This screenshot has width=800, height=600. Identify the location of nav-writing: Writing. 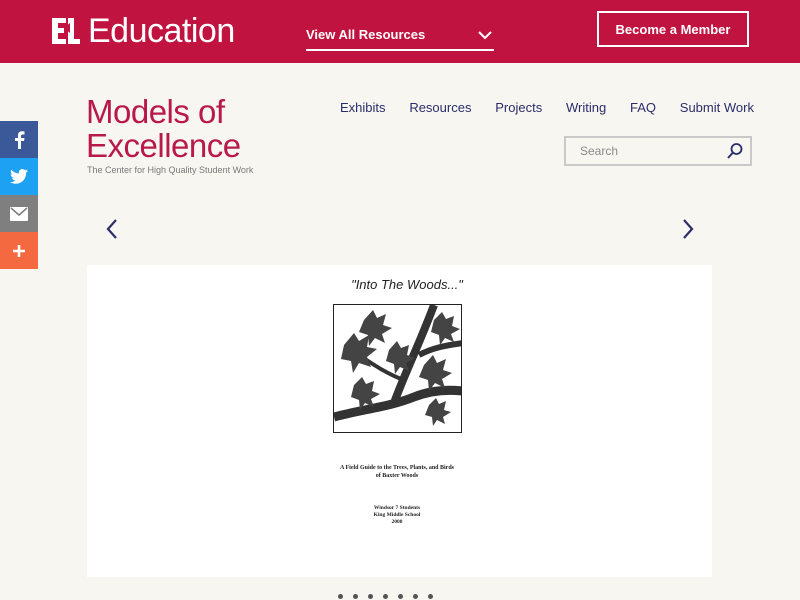
(586, 107).